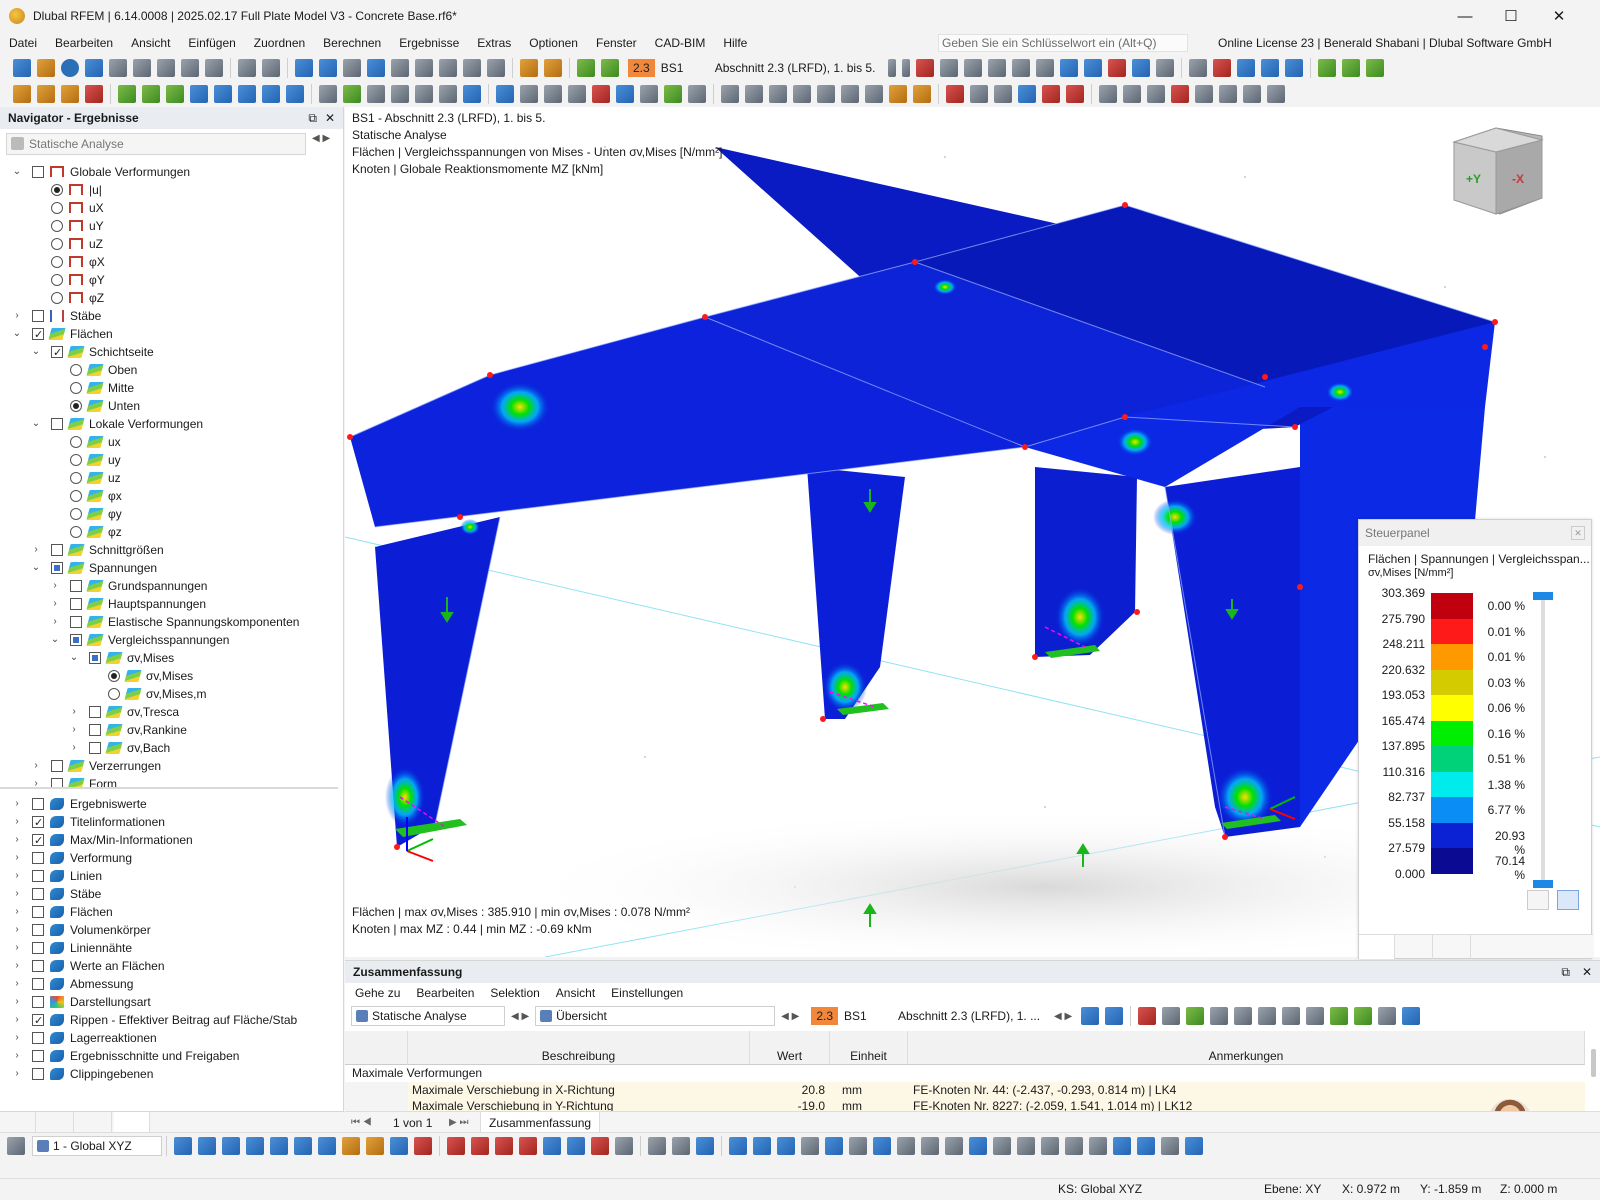 This screenshot has width=1600, height=1200. I want to click on summary-nav-3: ◀ ▶, so click(1063, 1016).